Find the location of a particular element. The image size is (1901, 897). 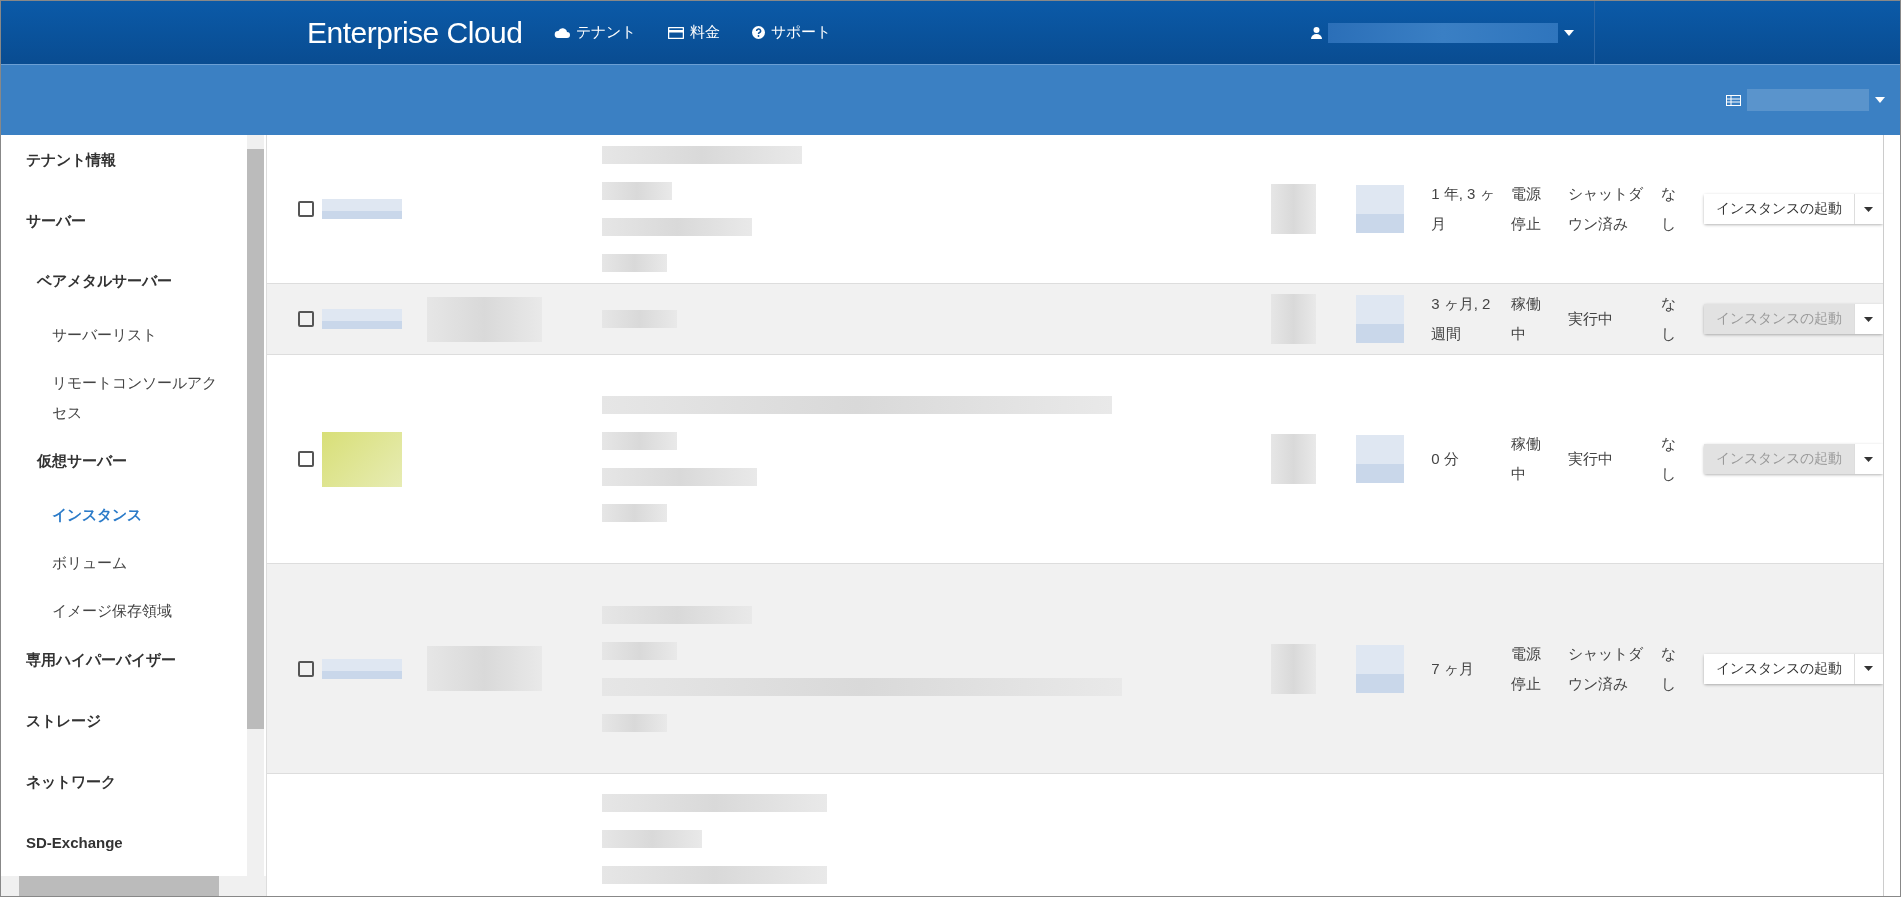

table-cell-text: 7 ヶ月 is located at coordinates (1453, 668).